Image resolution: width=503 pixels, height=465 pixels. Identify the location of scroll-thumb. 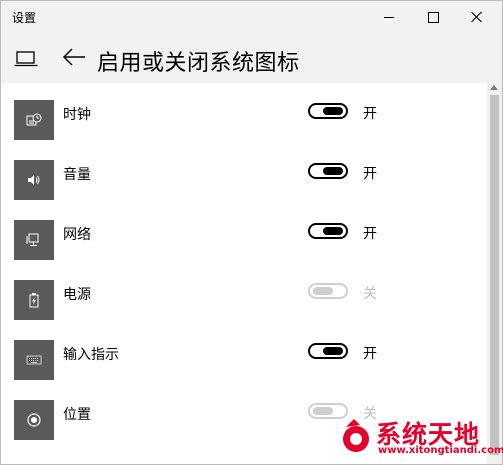
(494, 275).